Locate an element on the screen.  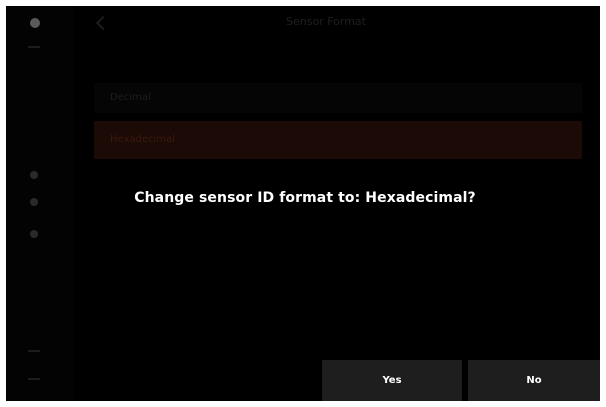
no-button: No is located at coordinates (534, 380).